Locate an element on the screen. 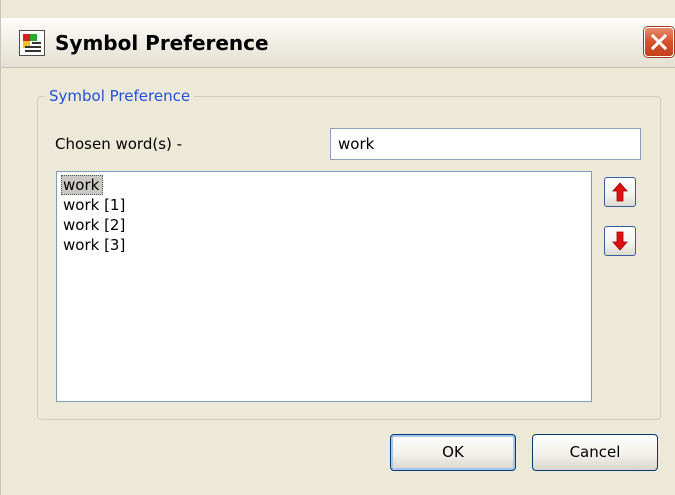  move-down-button is located at coordinates (620, 241).